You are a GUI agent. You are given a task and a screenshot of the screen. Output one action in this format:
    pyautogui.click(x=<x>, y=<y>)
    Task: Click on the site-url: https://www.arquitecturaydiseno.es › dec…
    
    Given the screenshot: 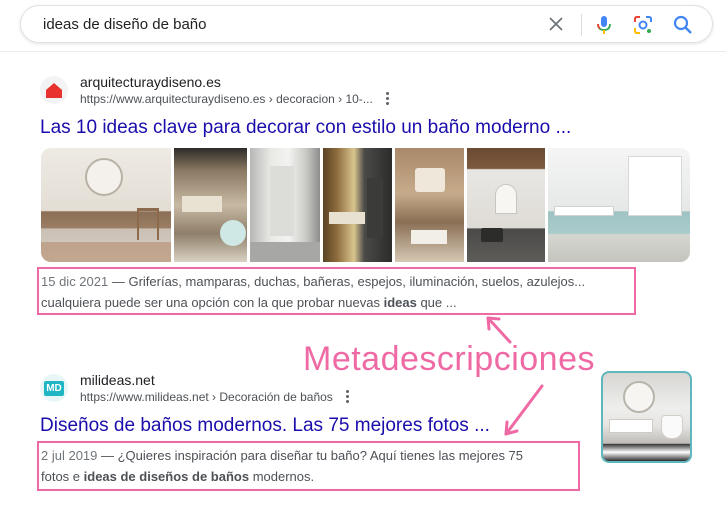 What is the action you would take?
    pyautogui.click(x=234, y=99)
    